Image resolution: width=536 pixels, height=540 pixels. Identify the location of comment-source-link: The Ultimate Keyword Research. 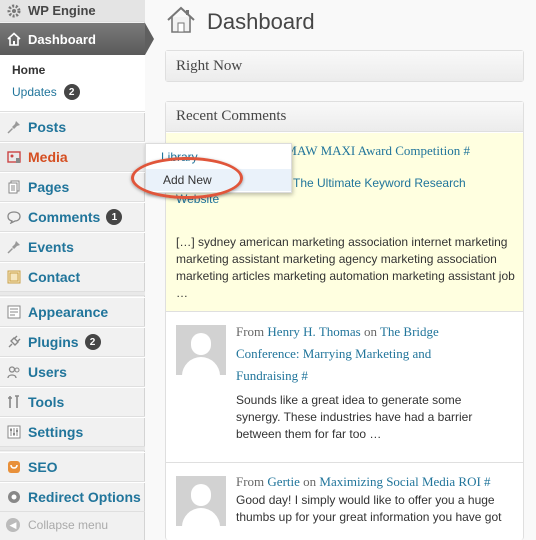
(379, 183).